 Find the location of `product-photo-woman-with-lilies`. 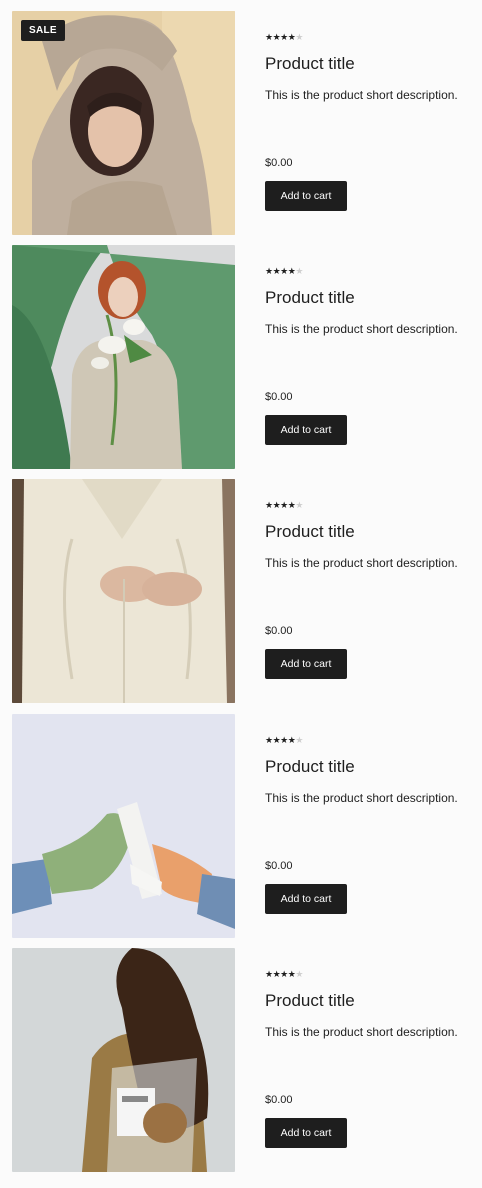

product-photo-woman-with-lilies is located at coordinates (123, 357).